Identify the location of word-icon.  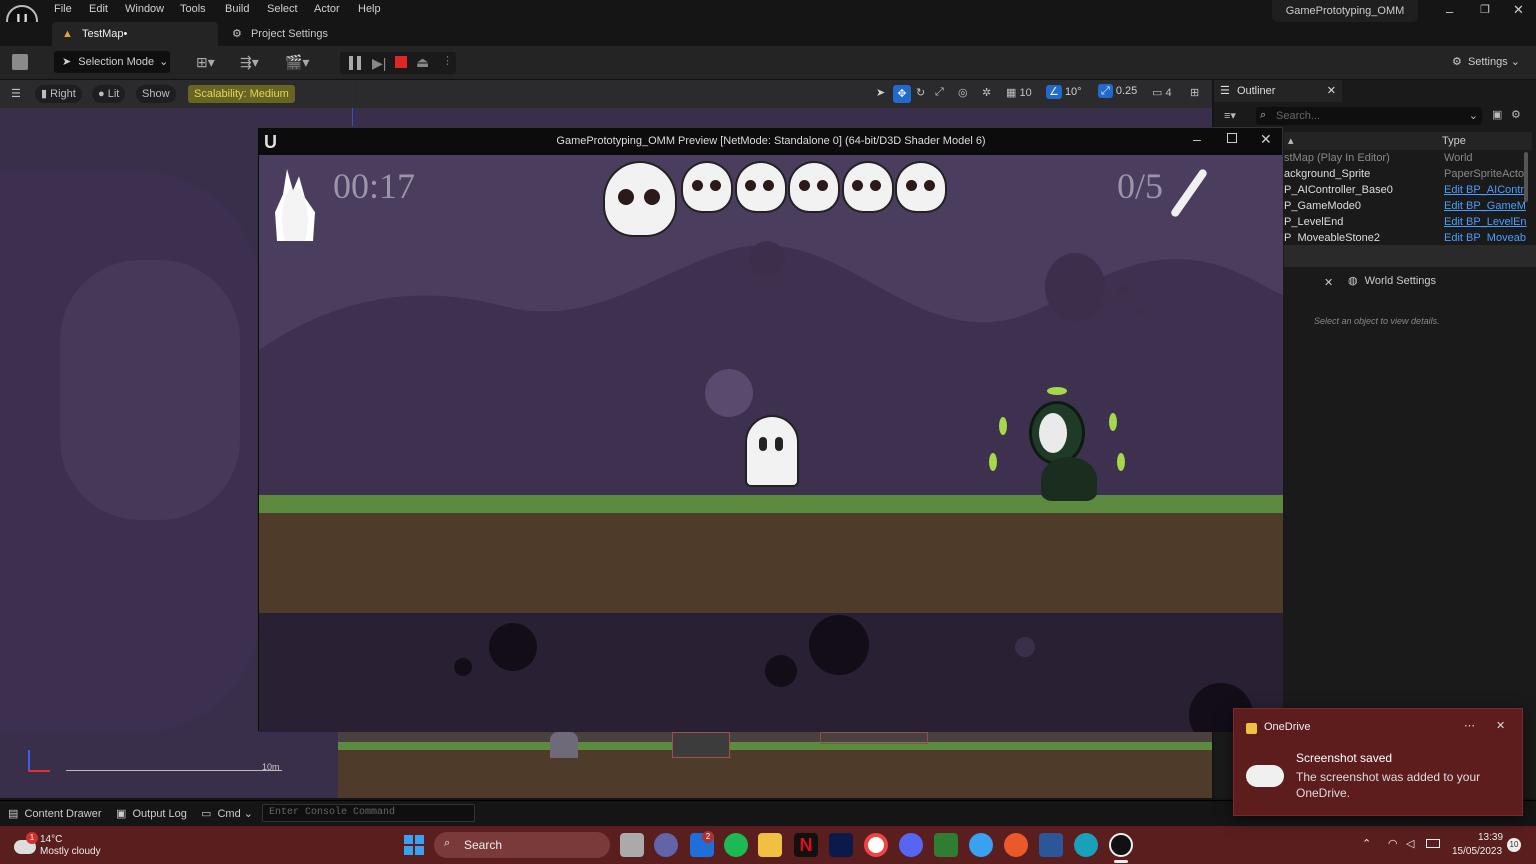
(1051, 845).